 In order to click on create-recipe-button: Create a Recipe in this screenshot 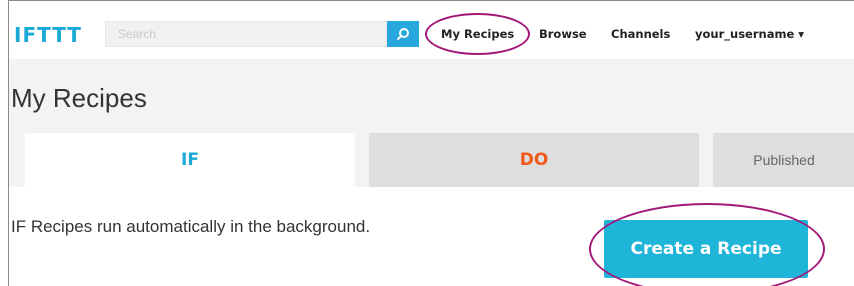, I will do `click(706, 249)`.